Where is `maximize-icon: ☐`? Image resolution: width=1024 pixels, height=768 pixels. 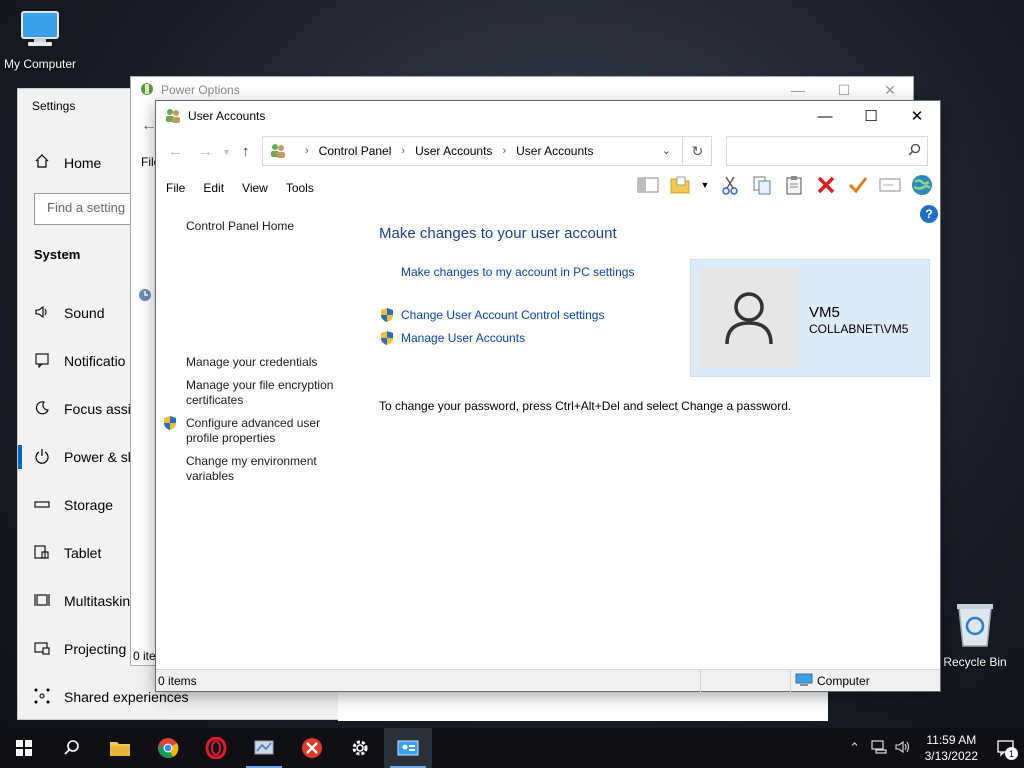 maximize-icon: ☐ is located at coordinates (871, 116).